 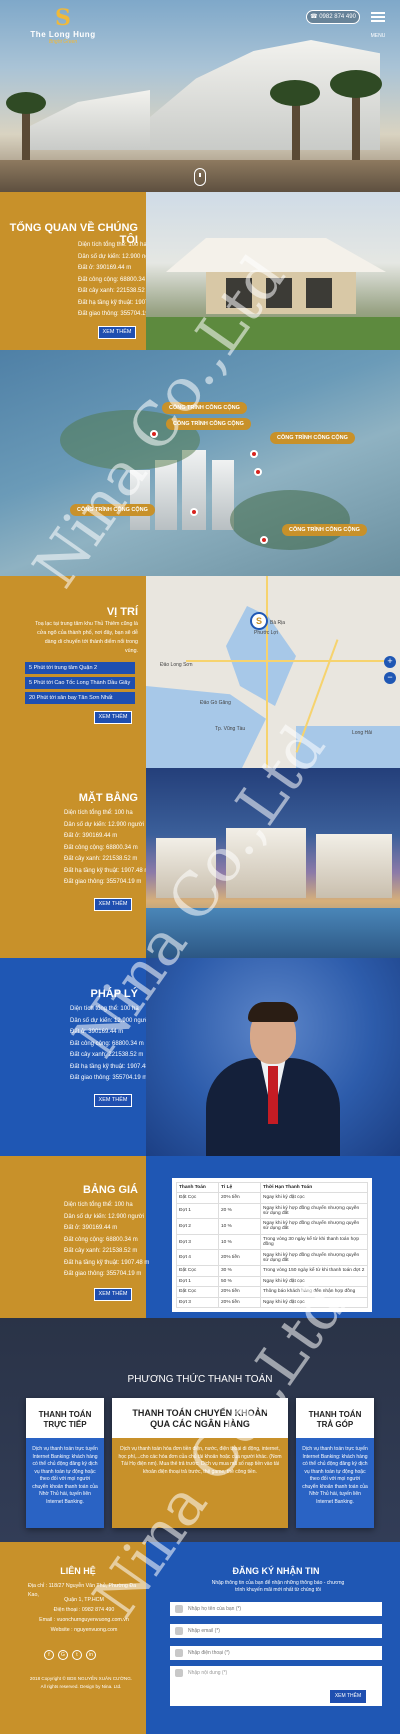 What do you see at coordinates (335, 1419) in the screenshot?
I see `card-title: THANH TOÁN TRẢ GÓP` at bounding box center [335, 1419].